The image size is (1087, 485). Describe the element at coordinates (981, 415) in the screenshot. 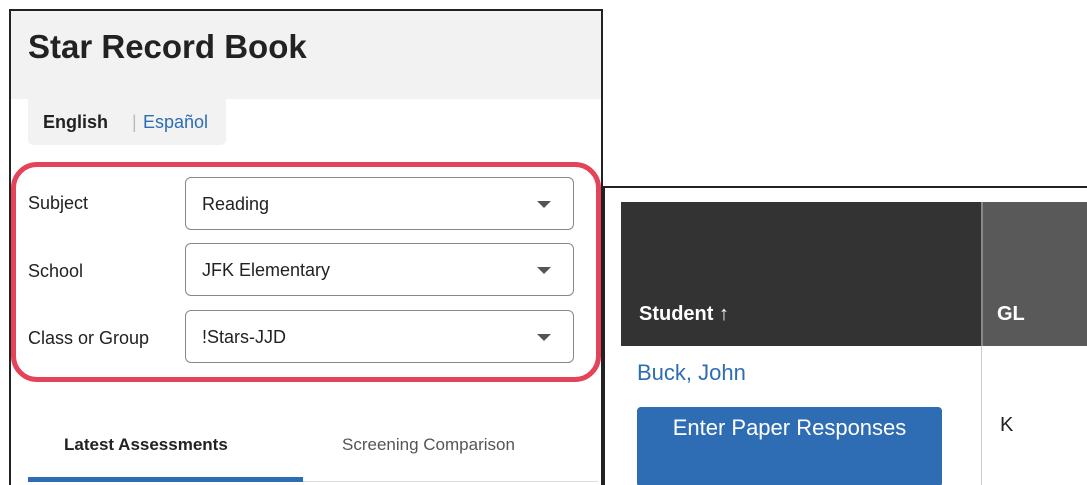

I see `column-divider` at that location.